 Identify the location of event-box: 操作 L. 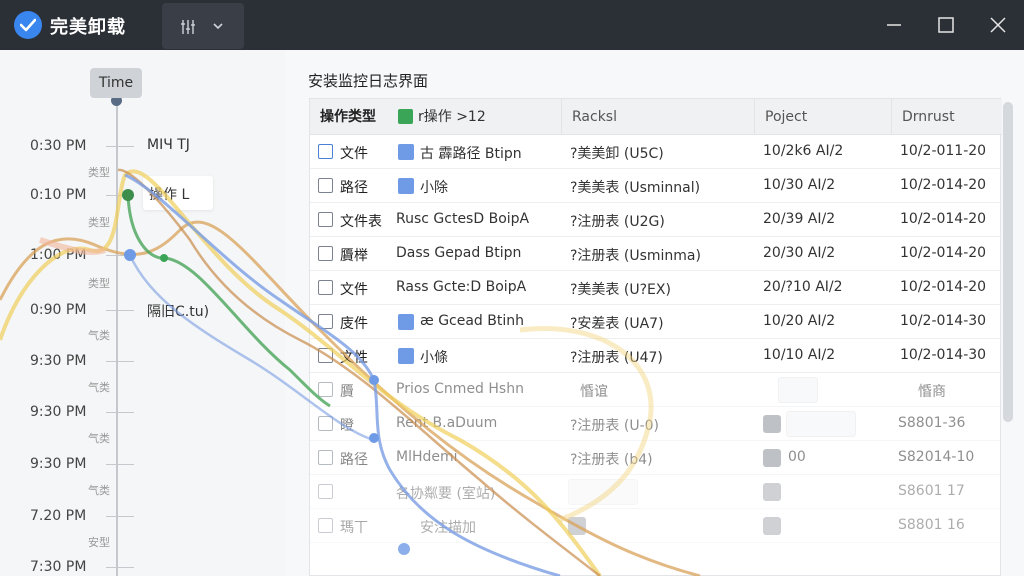
(178, 193).